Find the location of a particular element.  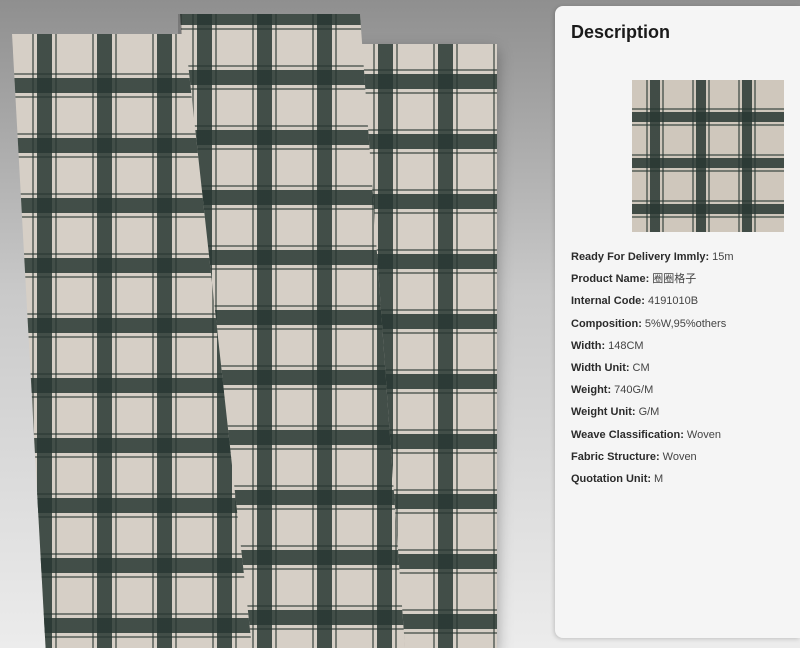

spec-row-width: Width: 148CM is located at coordinates (681, 346).